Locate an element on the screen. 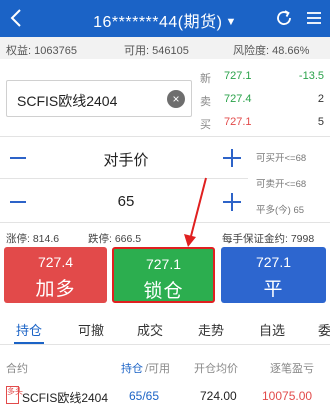 The width and height of the screenshot is (330, 407). header-position: 持仓 is located at coordinates (132, 368).